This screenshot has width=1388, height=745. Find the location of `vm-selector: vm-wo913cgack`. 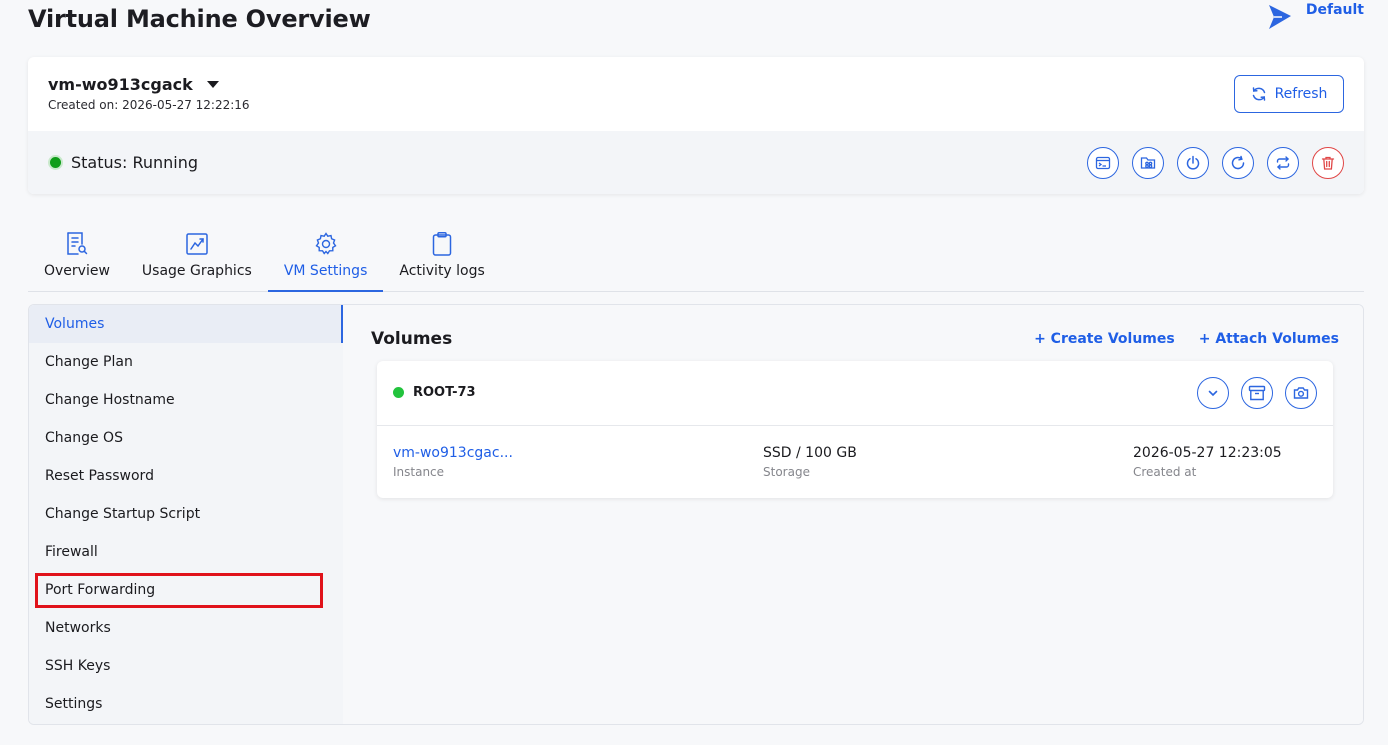

vm-selector: vm-wo913cgack is located at coordinates (133, 84).